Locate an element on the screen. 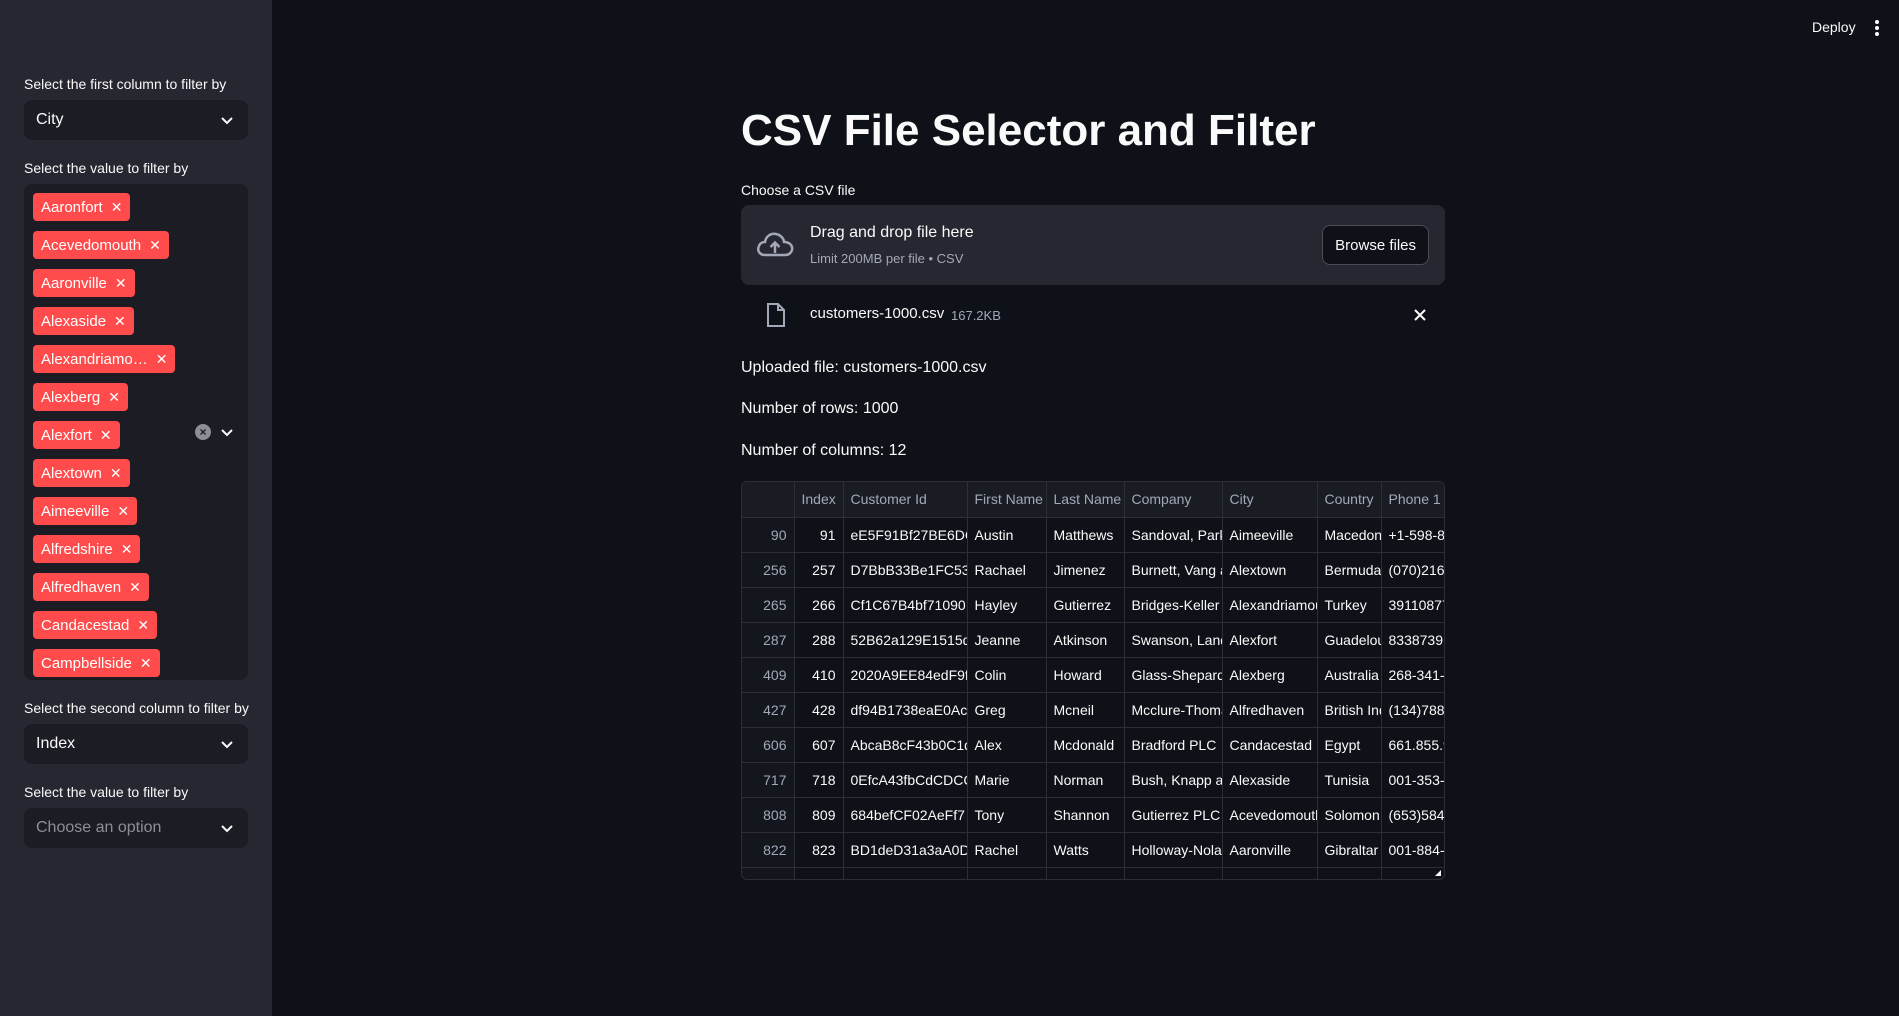  table-cell: Acevedomouth is located at coordinates (1270, 815).